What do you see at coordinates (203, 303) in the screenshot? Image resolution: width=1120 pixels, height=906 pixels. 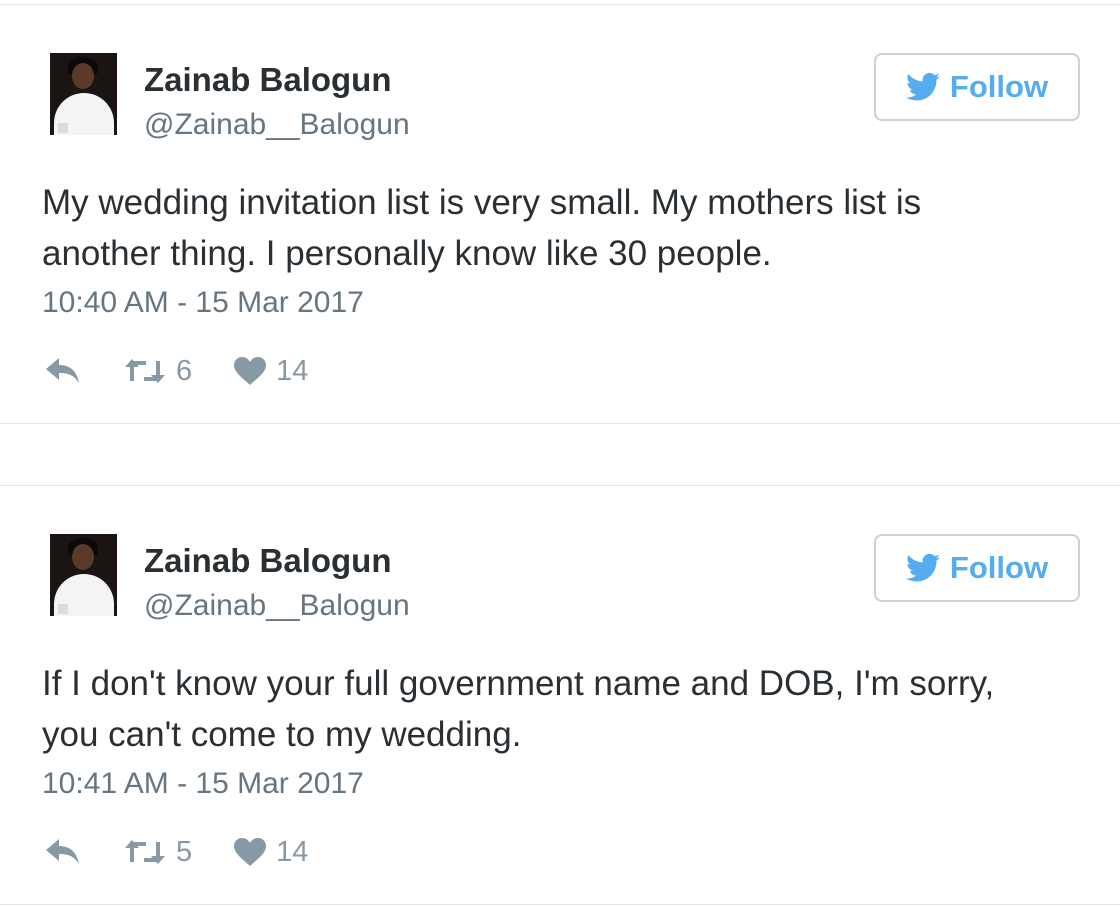 I see `tweet-timestamp: 10:40 AM - 15 Mar 2017` at bounding box center [203, 303].